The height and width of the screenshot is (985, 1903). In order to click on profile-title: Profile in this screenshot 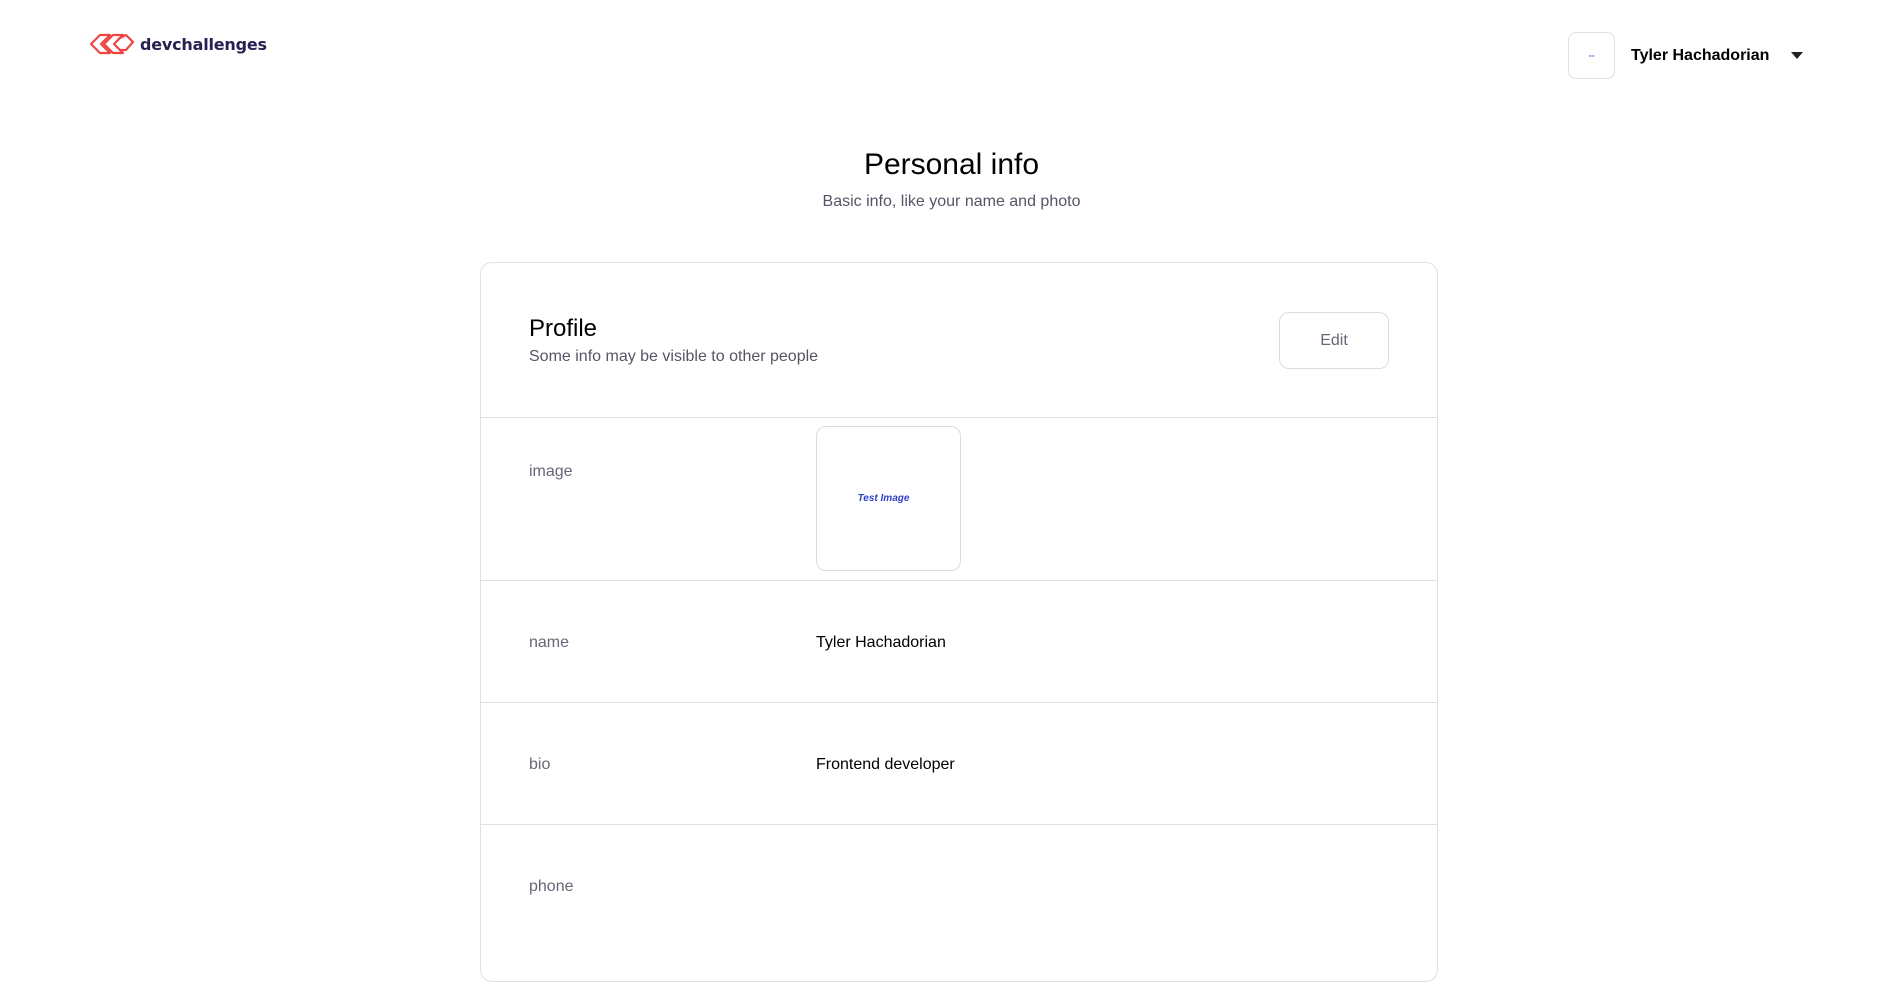, I will do `click(563, 328)`.